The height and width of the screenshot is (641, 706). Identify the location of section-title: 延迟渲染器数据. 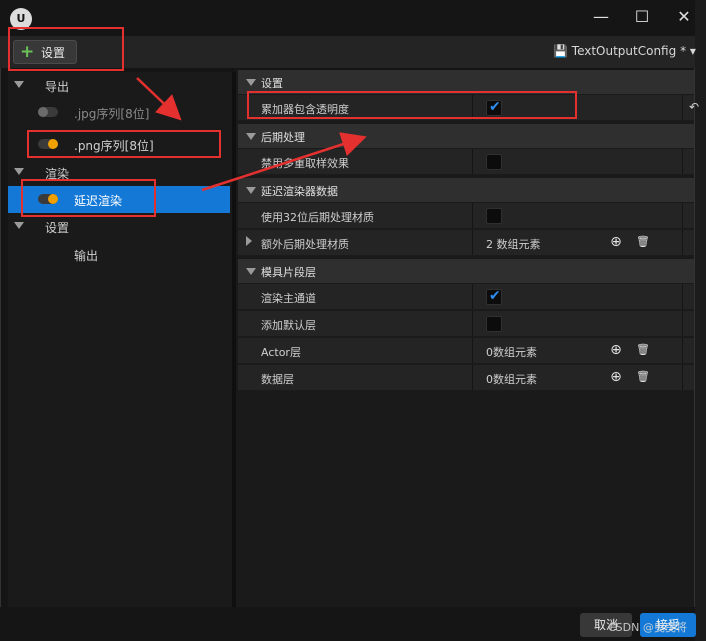
(299, 191).